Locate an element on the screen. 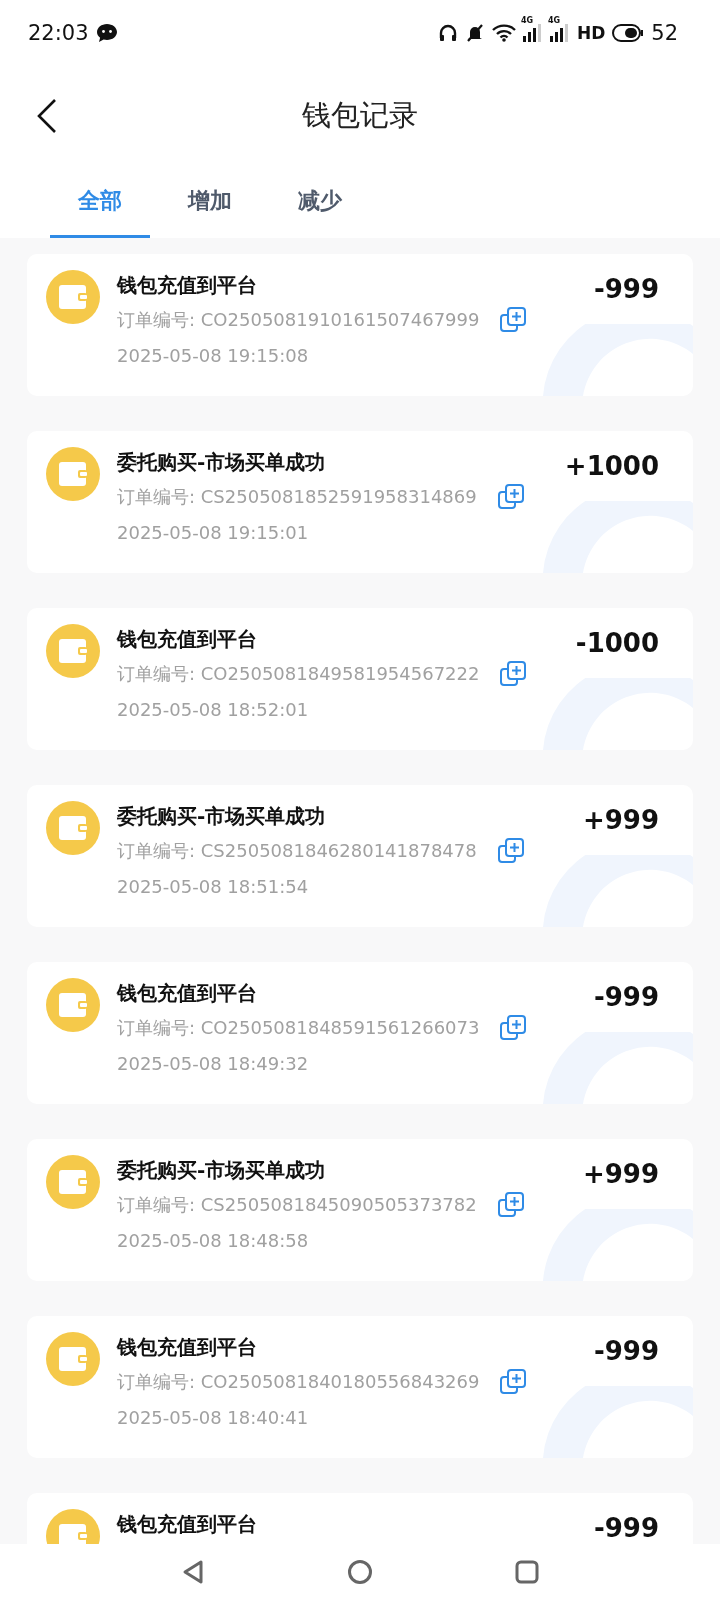 The height and width of the screenshot is (1600, 720). record-card: 钱包充值到平台 订单编号: CO2505081849581954567222 2025-05-08 18:52:01 -1000 is located at coordinates (360, 679).